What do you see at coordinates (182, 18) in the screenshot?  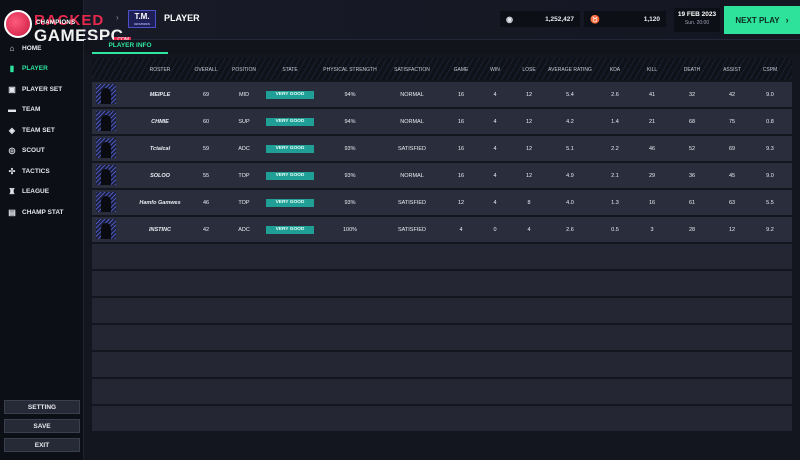 I see `page-title: PLAYER` at bounding box center [182, 18].